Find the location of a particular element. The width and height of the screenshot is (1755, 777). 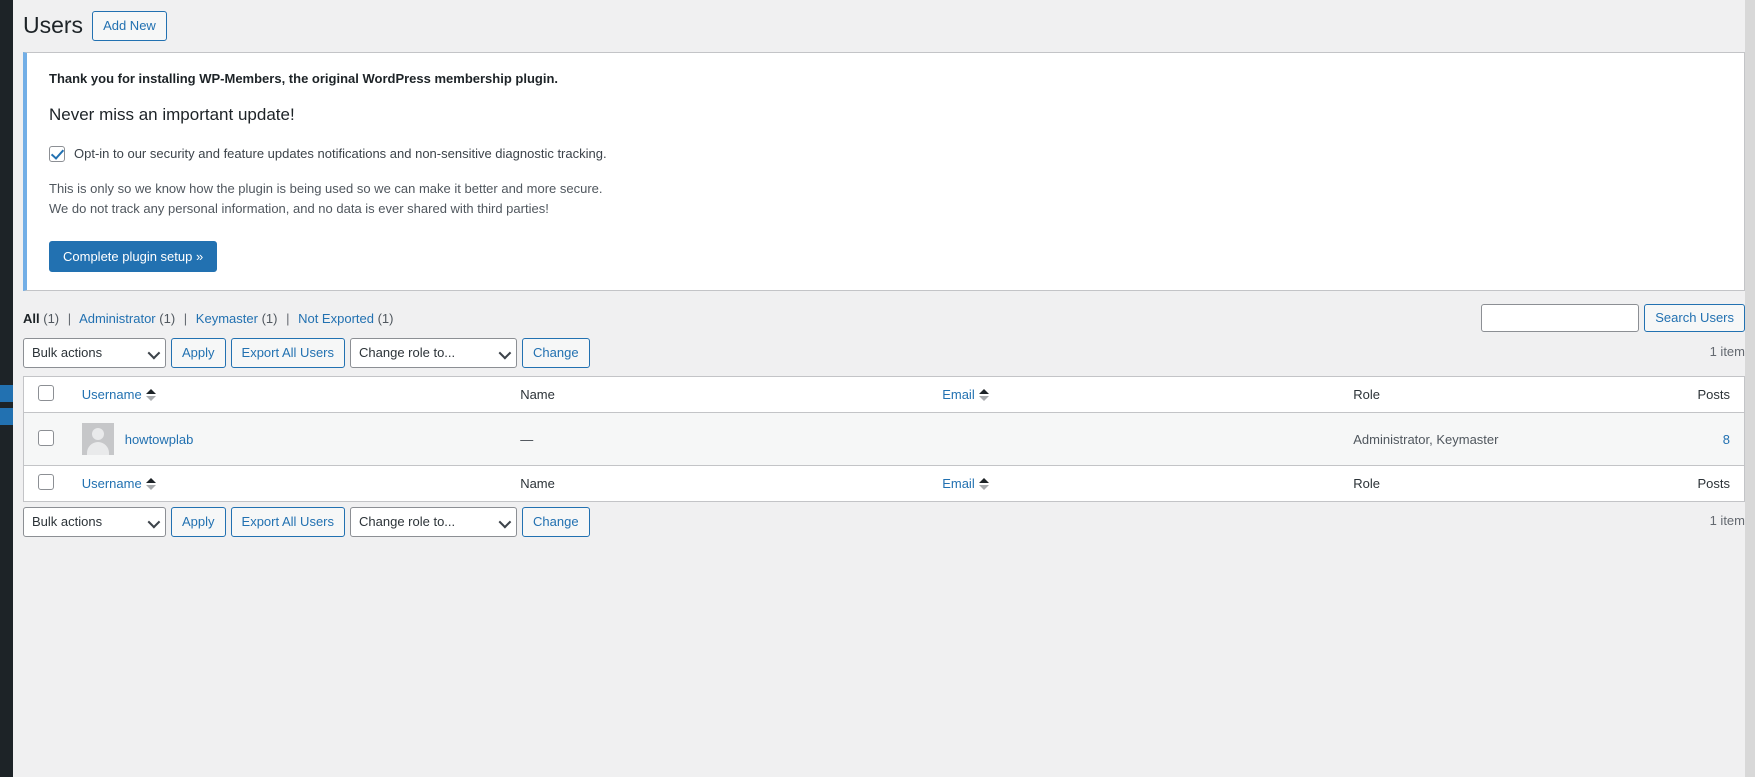

column-header-posts-label: Posts is located at coordinates (1713, 395).